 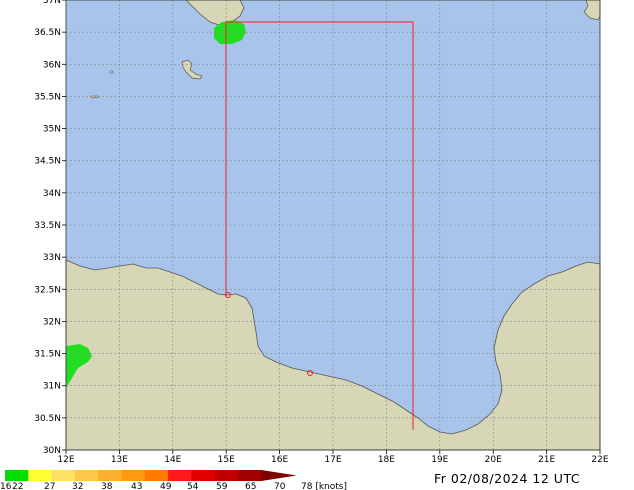 I want to click on lat-label: 36.5N, so click(x=47, y=33).